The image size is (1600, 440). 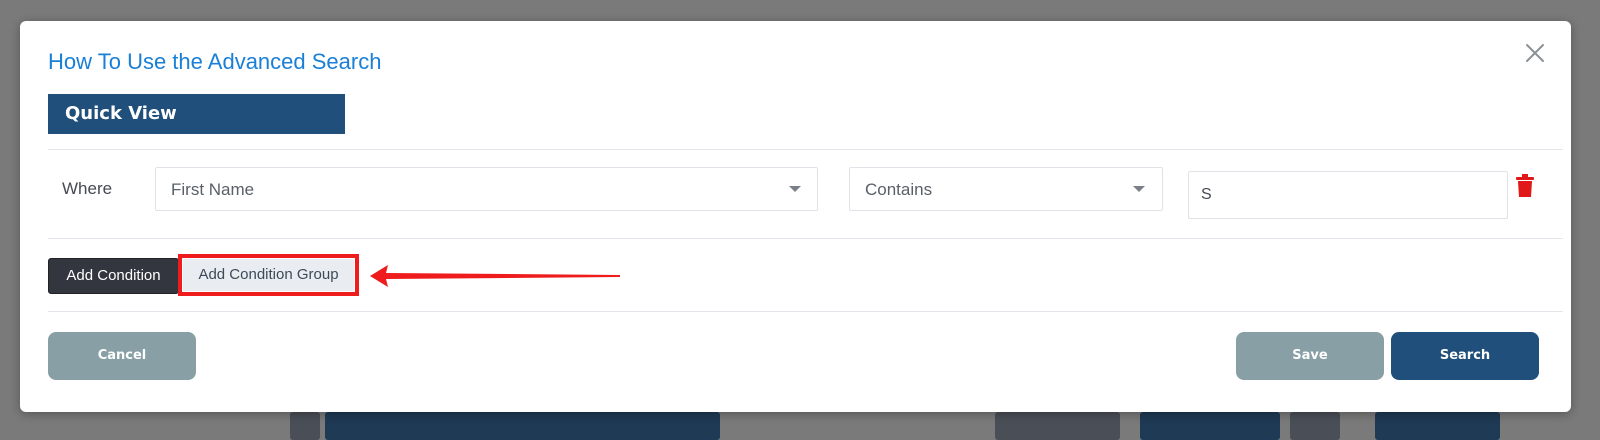 What do you see at coordinates (215, 61) in the screenshot?
I see `modal-title: How To Use the Advanced Search` at bounding box center [215, 61].